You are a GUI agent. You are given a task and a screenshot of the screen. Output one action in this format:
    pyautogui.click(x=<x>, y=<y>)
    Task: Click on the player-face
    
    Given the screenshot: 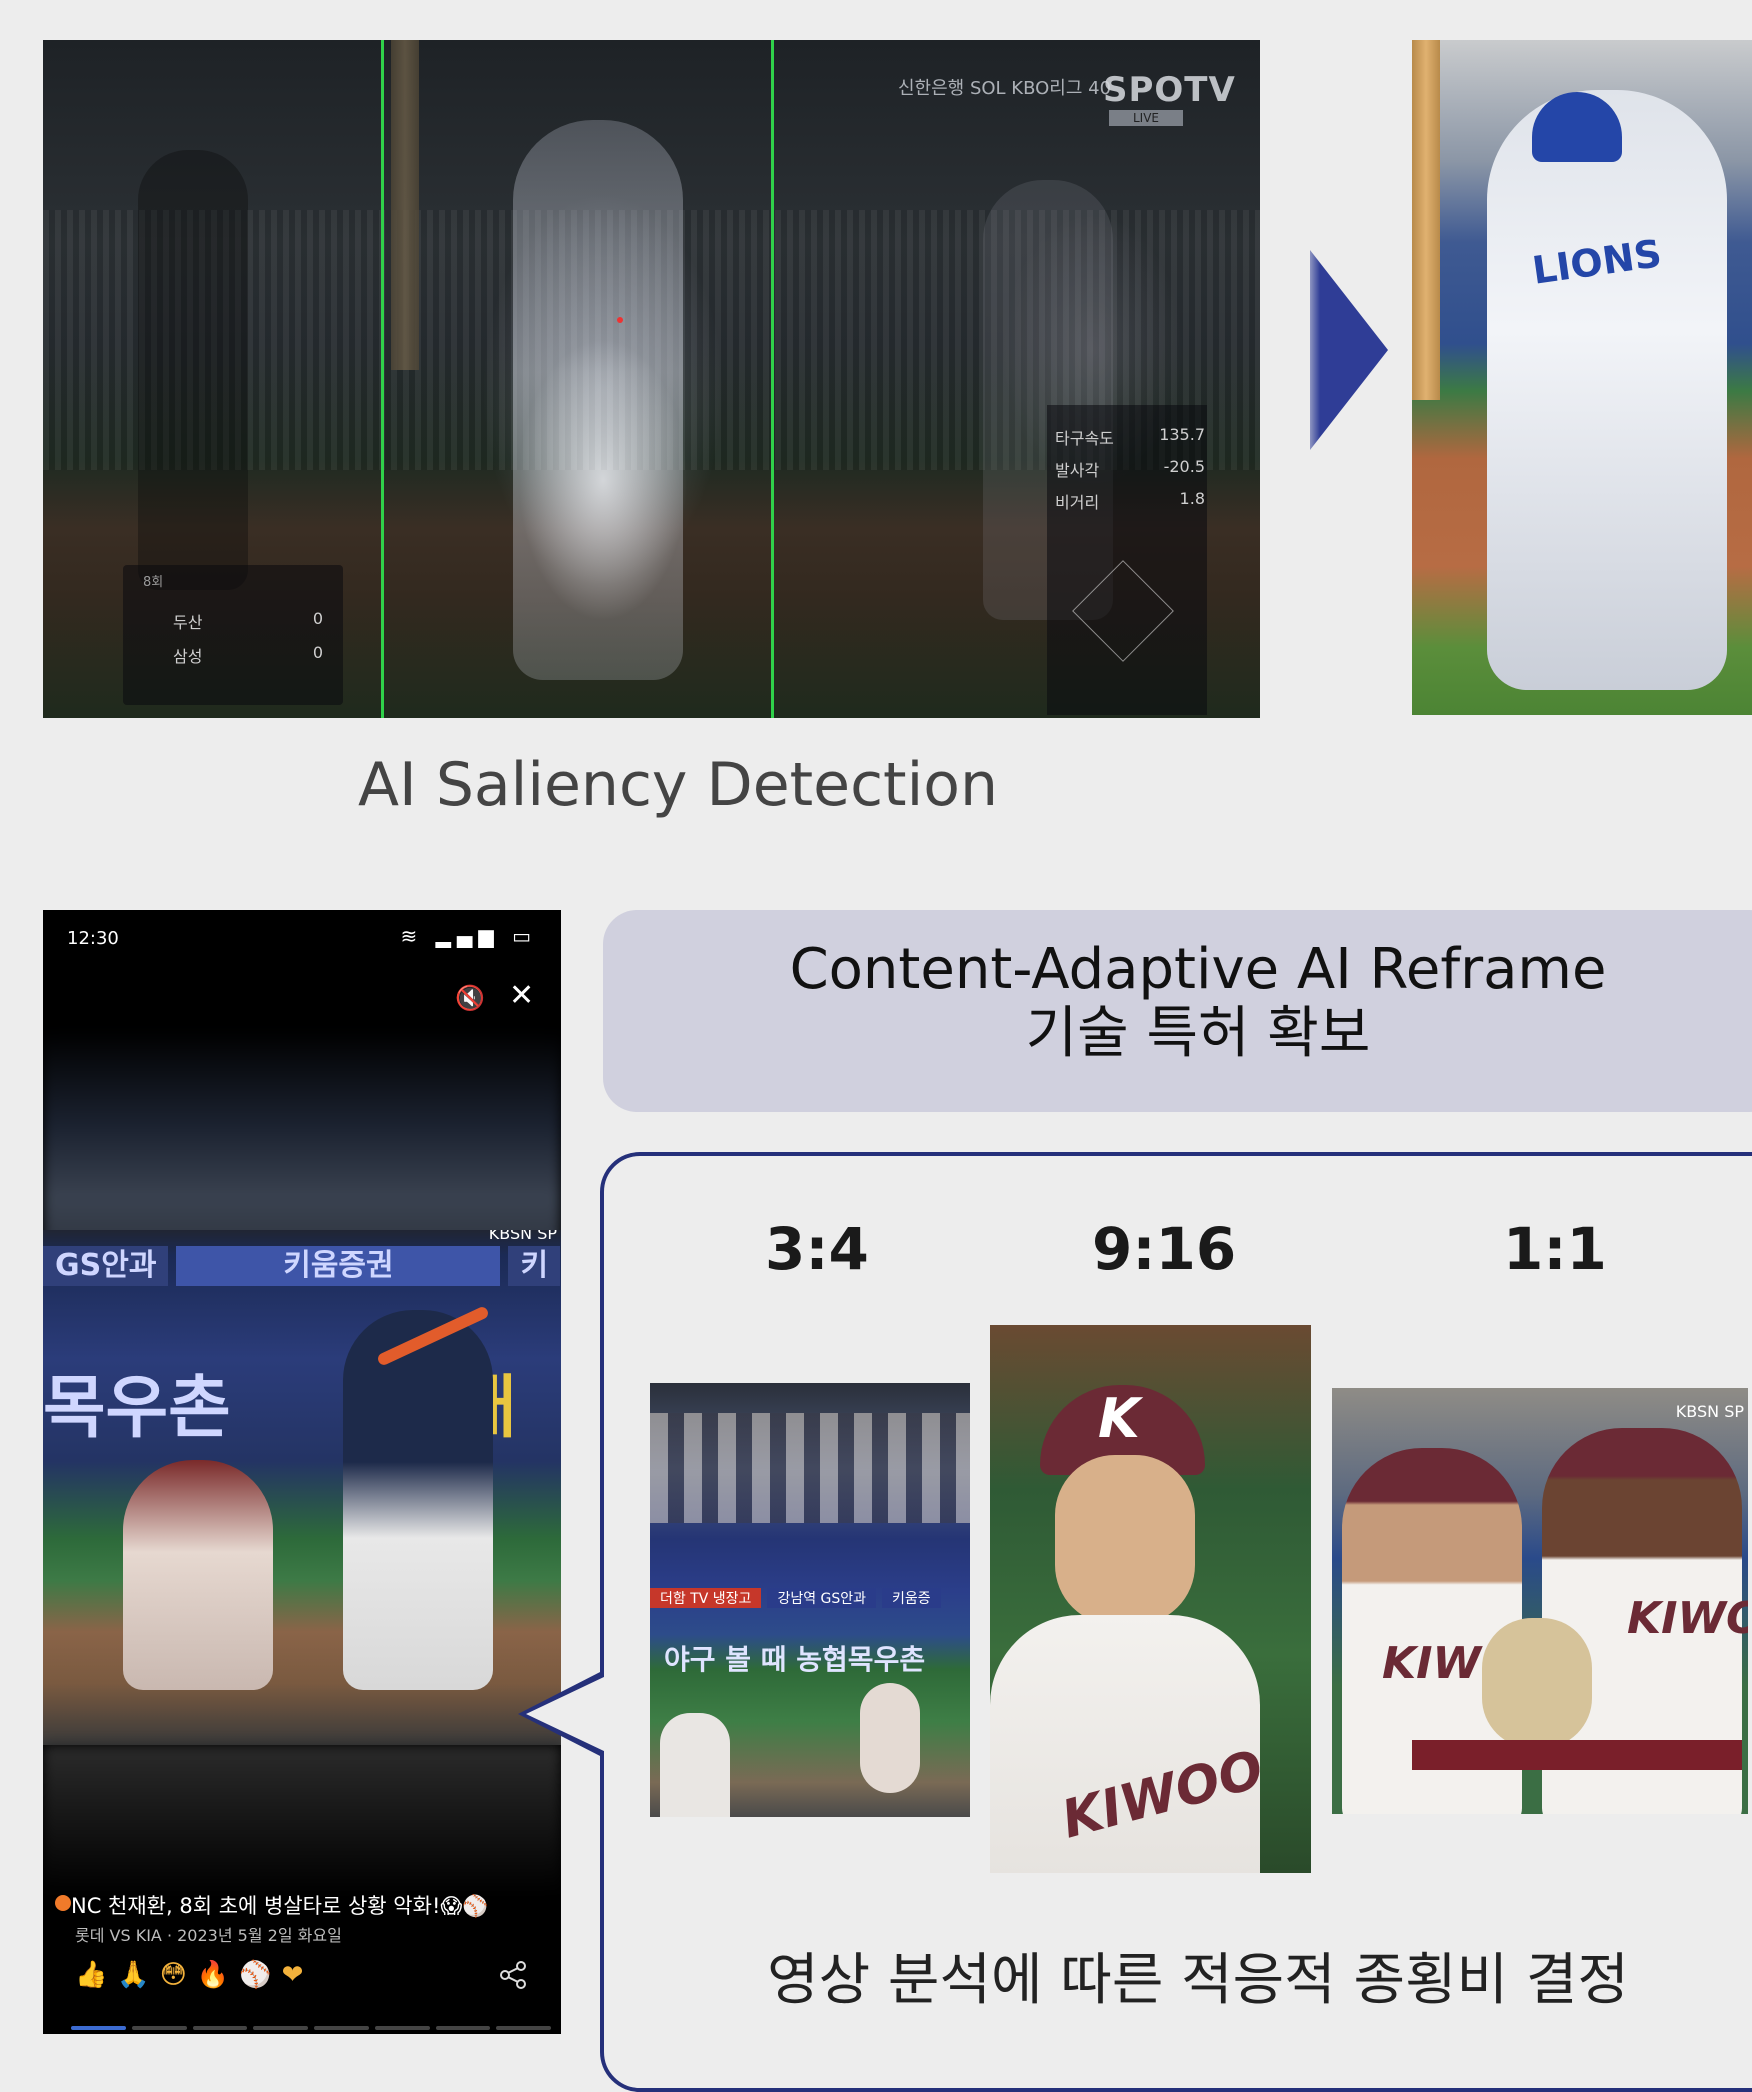 What is the action you would take?
    pyautogui.click(x=1125, y=1540)
    